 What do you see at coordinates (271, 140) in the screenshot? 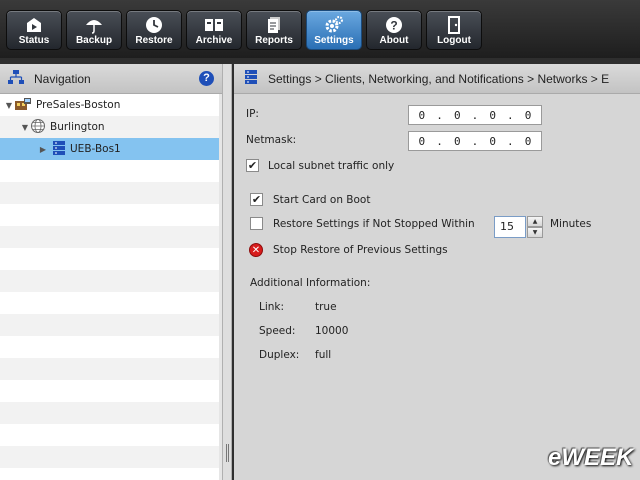
I see `netmask-label: Netmask:` at bounding box center [271, 140].